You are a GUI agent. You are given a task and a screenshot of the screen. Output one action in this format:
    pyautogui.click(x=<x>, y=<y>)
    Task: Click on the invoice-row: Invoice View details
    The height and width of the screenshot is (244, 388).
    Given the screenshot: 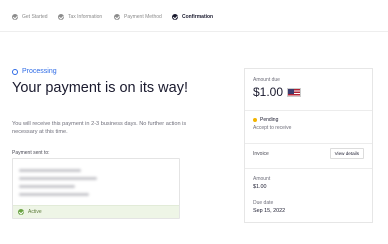 What is the action you would take?
    pyautogui.click(x=308, y=153)
    